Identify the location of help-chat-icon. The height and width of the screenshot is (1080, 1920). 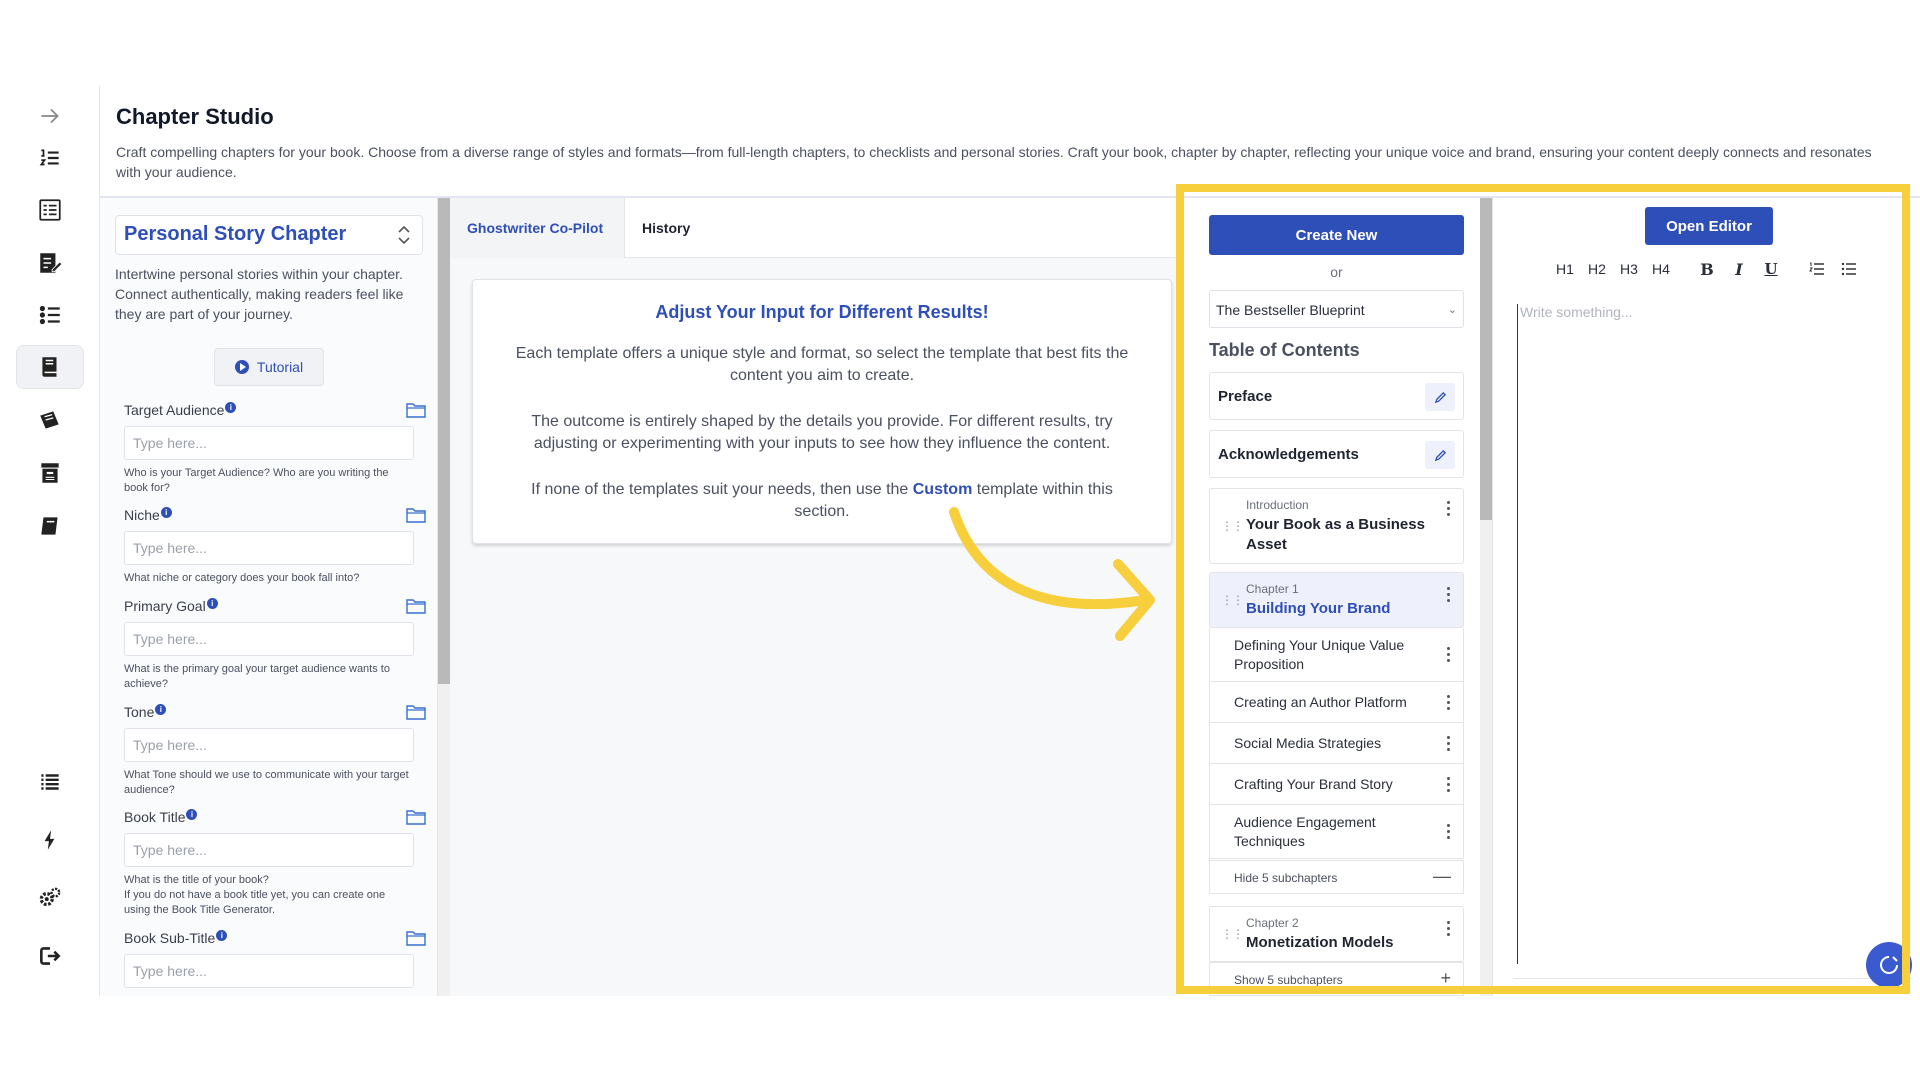
(1889, 965).